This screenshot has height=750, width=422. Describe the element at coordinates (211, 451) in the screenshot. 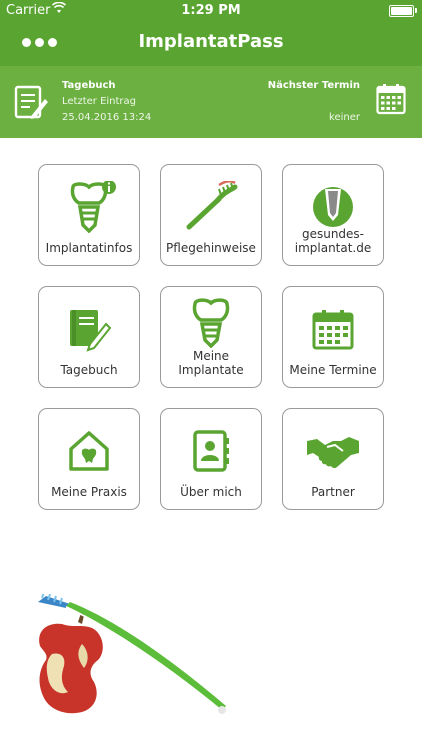

I see `contact-book-icon` at that location.